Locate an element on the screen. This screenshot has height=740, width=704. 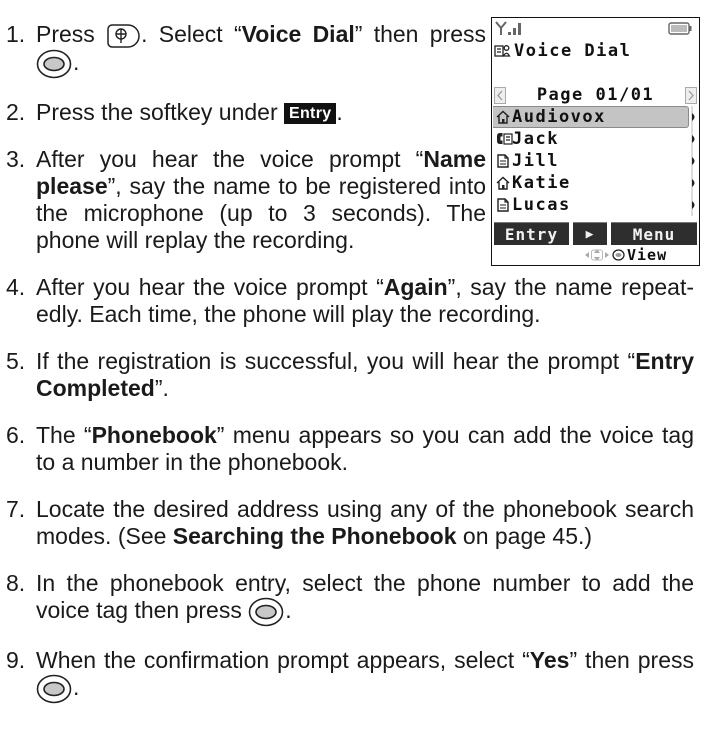
scrollbar is located at coordinates (694, 161).